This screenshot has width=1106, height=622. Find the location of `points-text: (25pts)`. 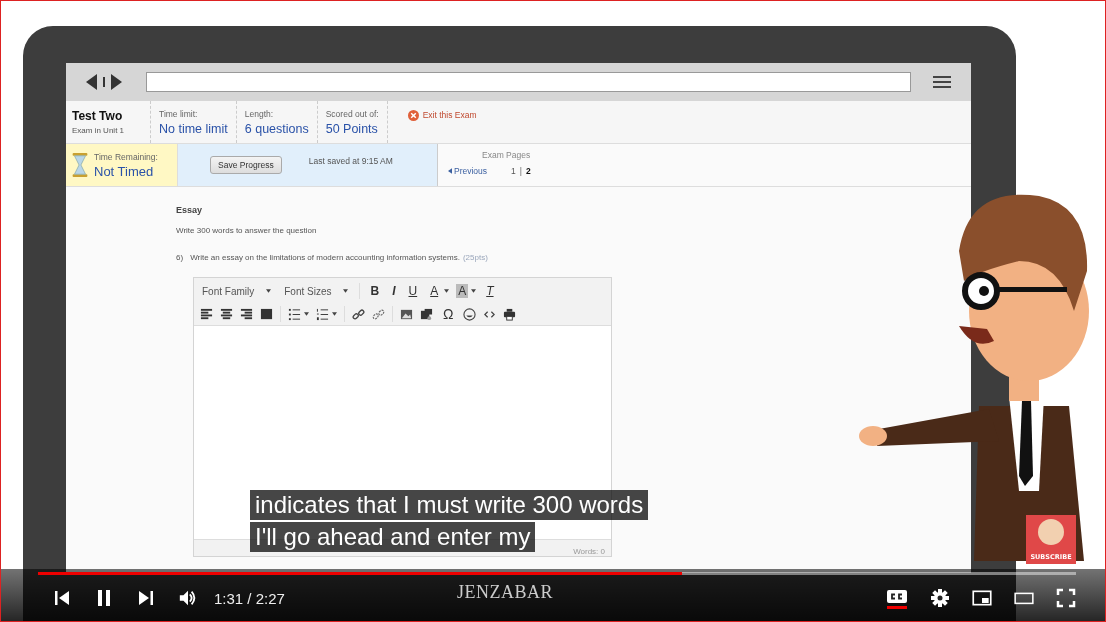

points-text: (25pts) is located at coordinates (475, 257).